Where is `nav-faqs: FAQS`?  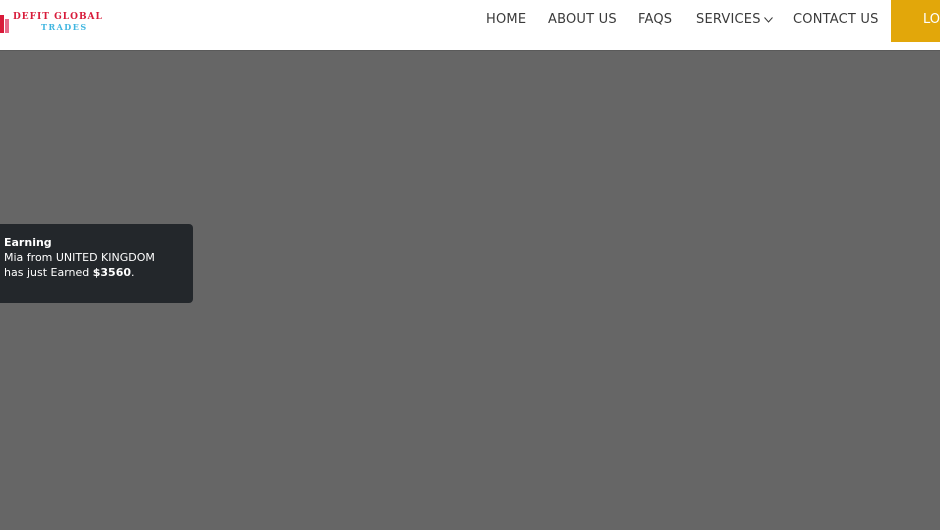
nav-faqs: FAQS is located at coordinates (655, 19).